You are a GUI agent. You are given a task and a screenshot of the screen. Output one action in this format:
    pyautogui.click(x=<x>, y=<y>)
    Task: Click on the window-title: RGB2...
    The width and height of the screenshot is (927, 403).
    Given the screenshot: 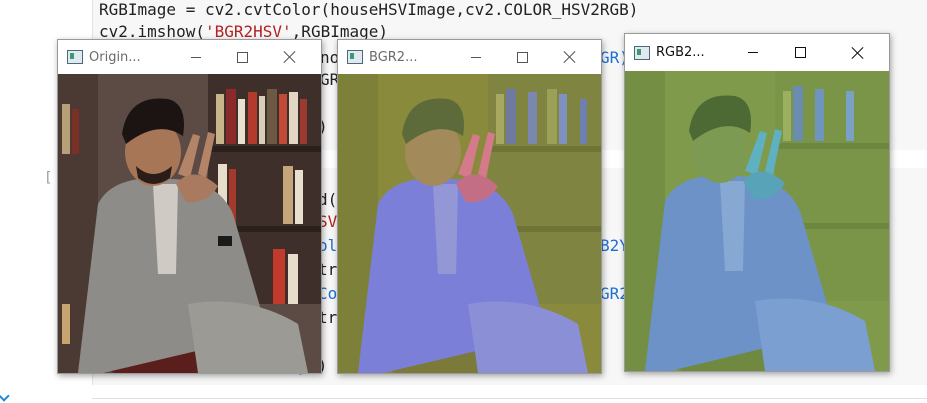 What is the action you would take?
    pyautogui.click(x=680, y=52)
    